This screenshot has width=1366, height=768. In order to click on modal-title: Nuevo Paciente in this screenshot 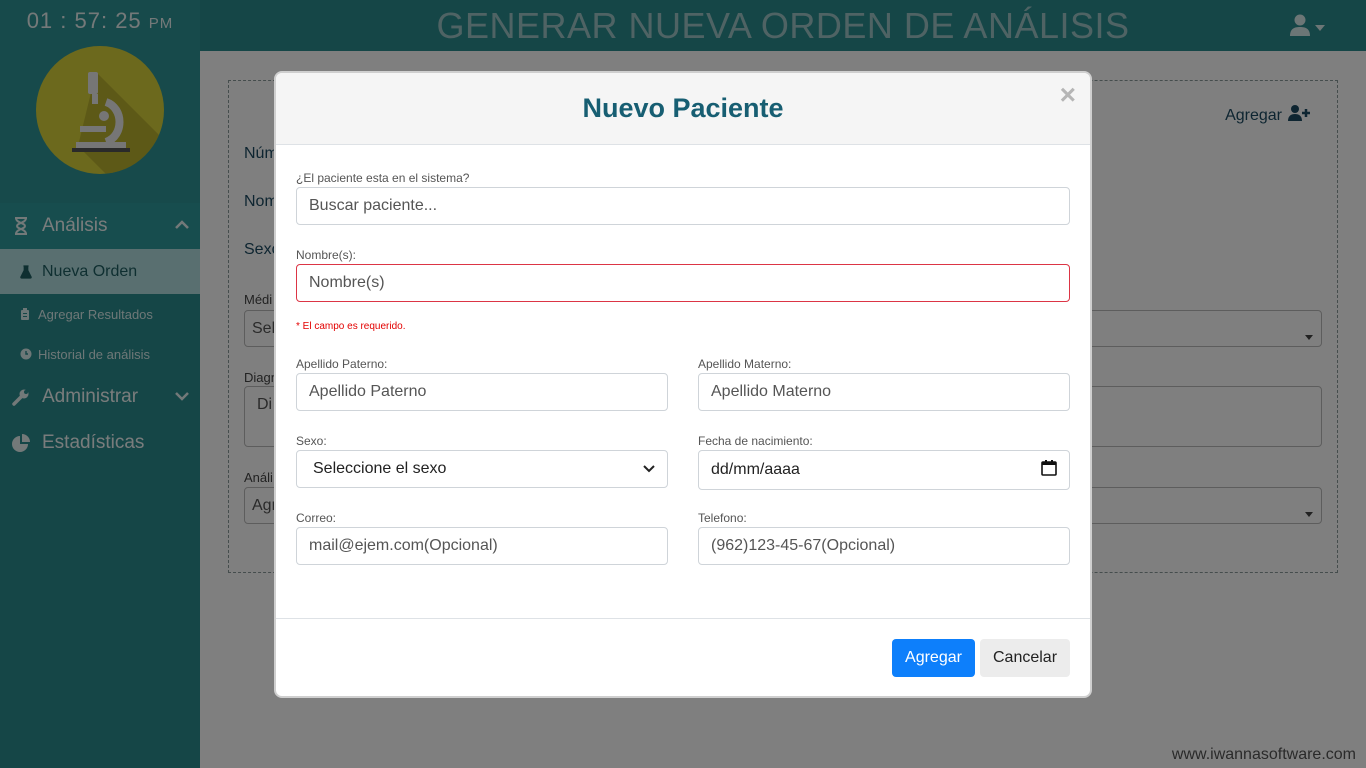, I will do `click(683, 108)`.